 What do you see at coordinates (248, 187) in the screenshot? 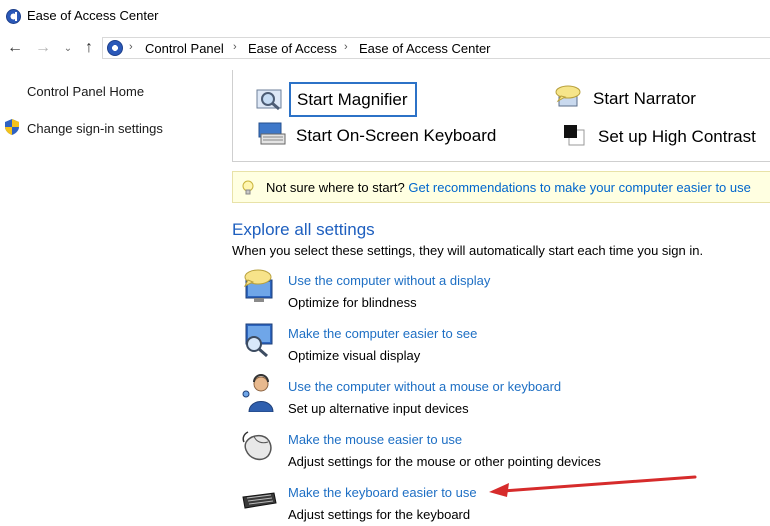
I see `lightbulb-icon` at bounding box center [248, 187].